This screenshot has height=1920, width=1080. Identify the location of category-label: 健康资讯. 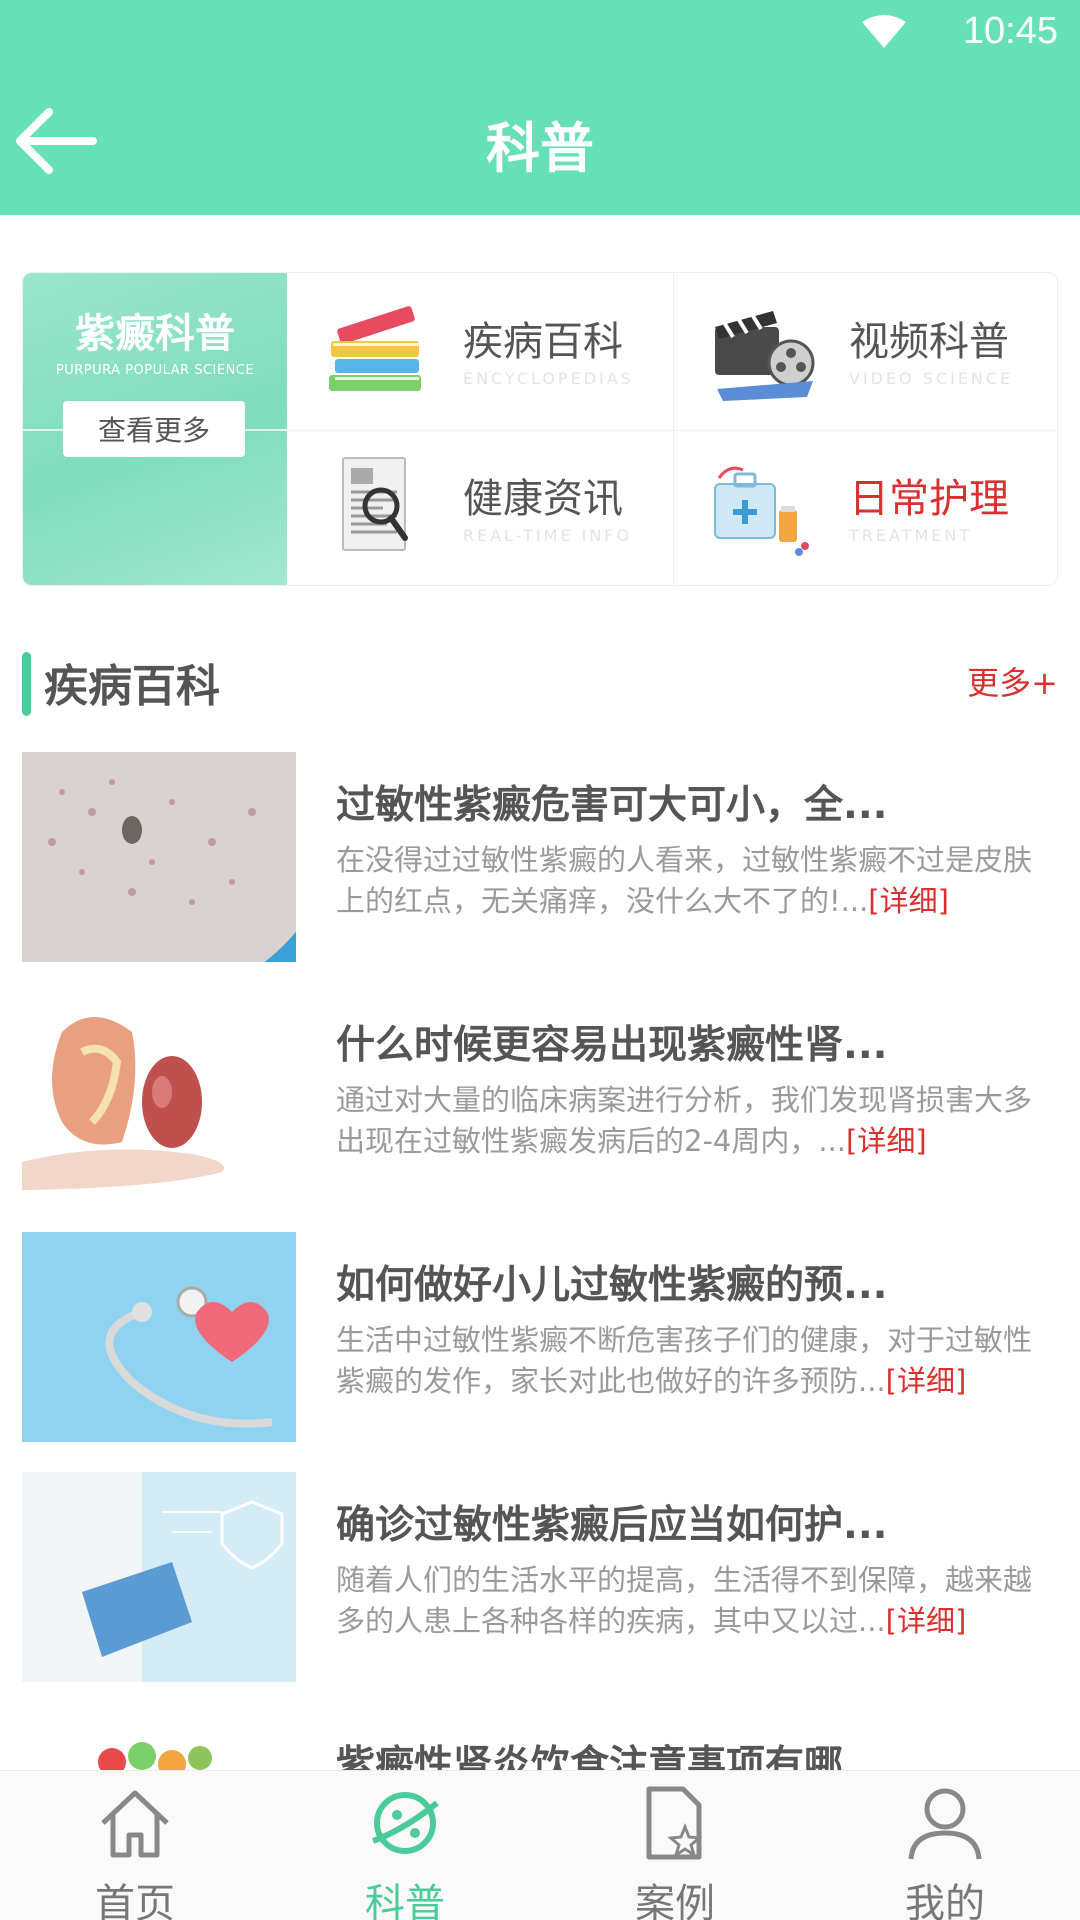
(543, 499).